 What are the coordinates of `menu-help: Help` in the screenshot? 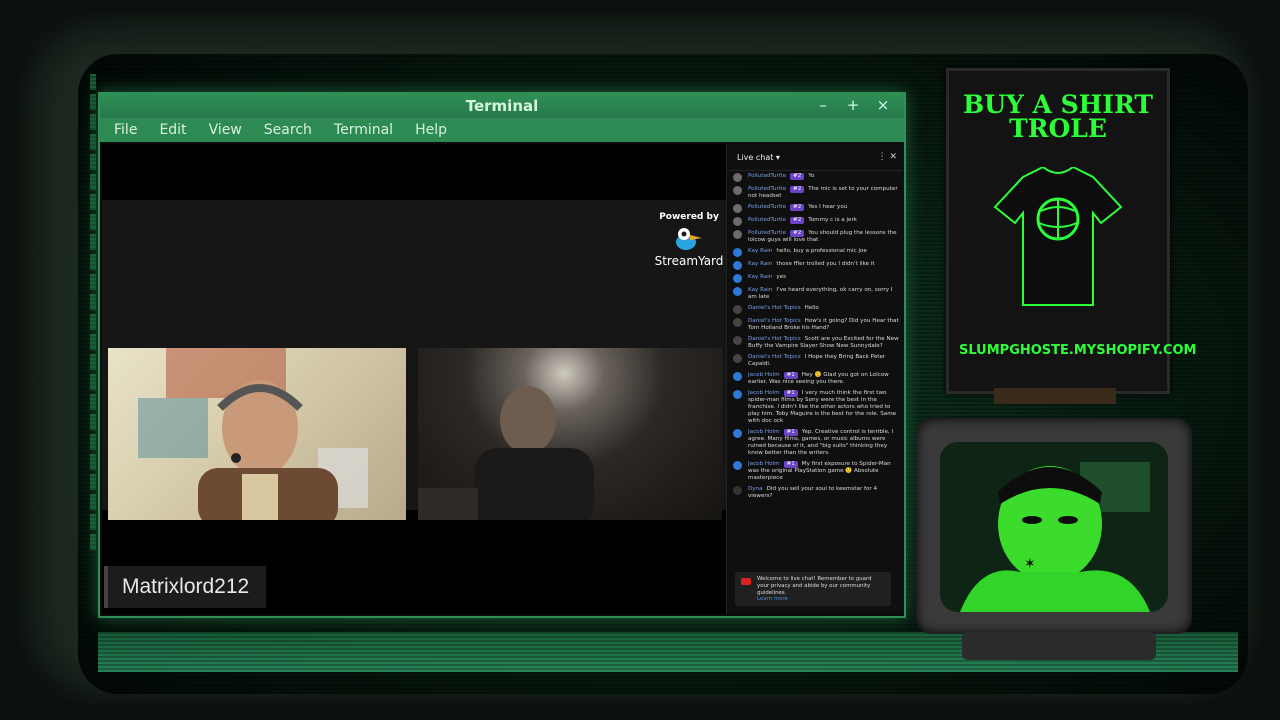 It's located at (431, 130).